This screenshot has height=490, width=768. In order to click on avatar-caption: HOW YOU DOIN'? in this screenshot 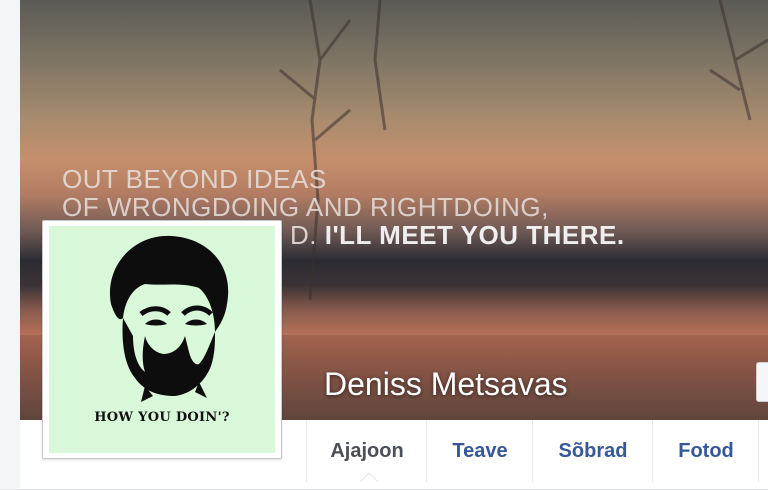, I will do `click(162, 417)`.